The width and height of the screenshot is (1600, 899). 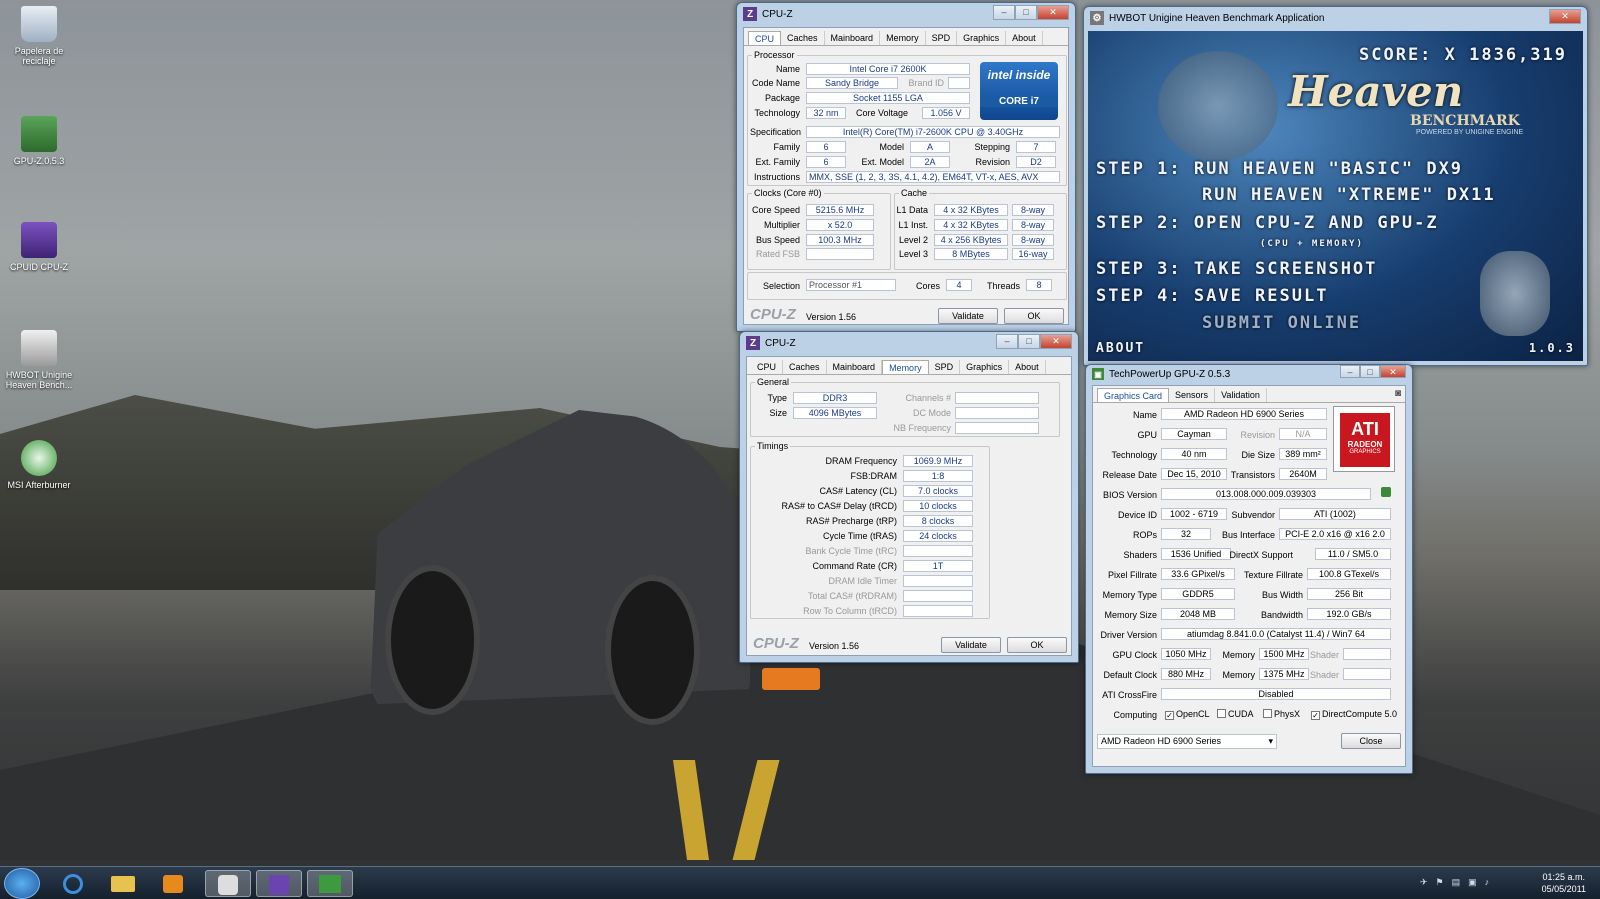 I want to click on label: Selection, so click(x=781, y=286).